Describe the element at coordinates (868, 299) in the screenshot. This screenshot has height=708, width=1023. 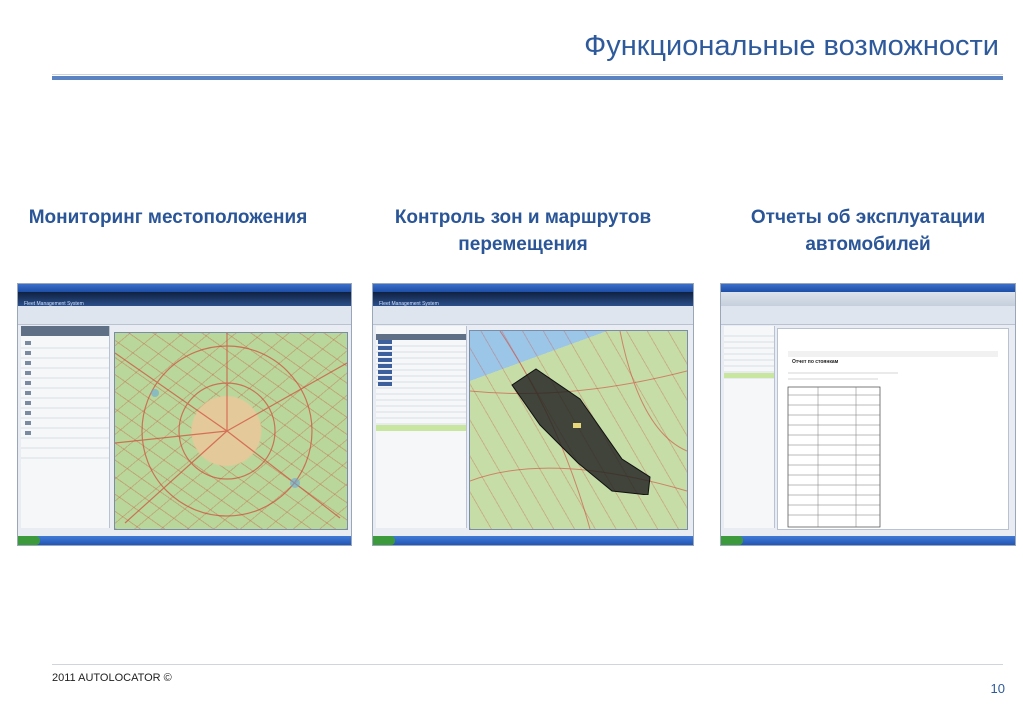
I see `app-banner` at that location.